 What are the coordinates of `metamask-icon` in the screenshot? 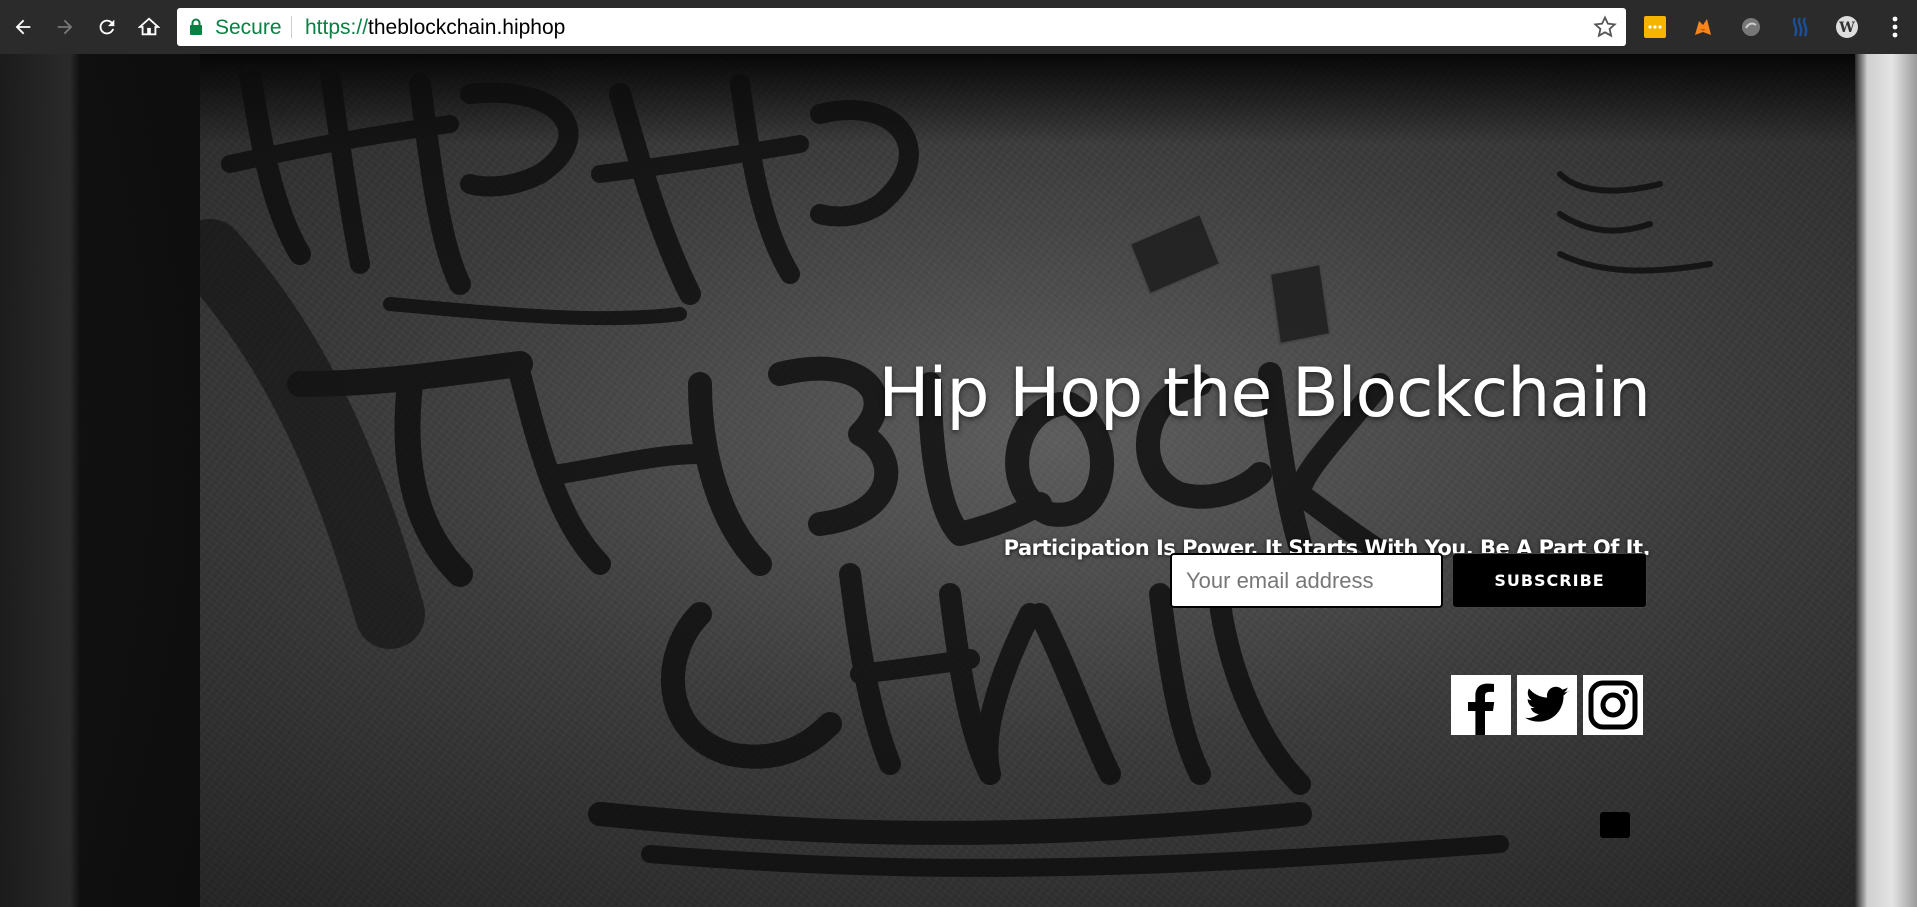 It's located at (1703, 27).